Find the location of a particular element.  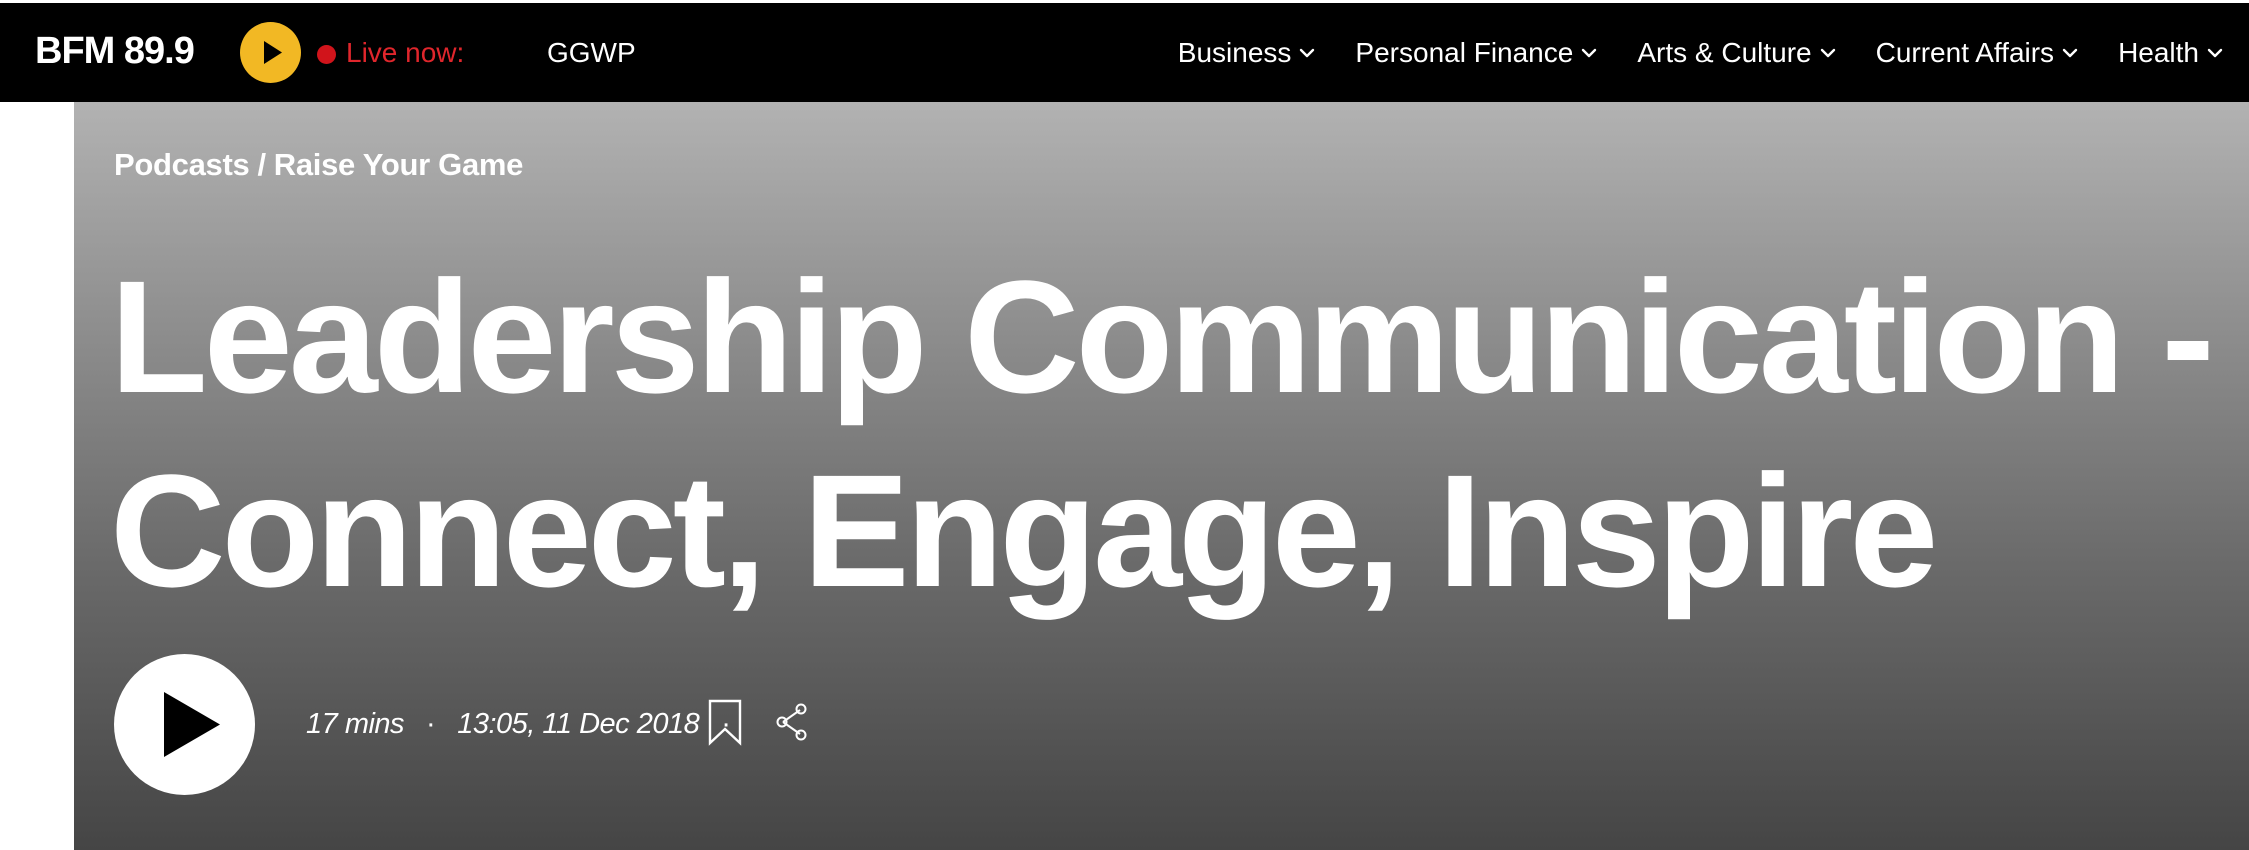

episode-play-button is located at coordinates (184, 724).